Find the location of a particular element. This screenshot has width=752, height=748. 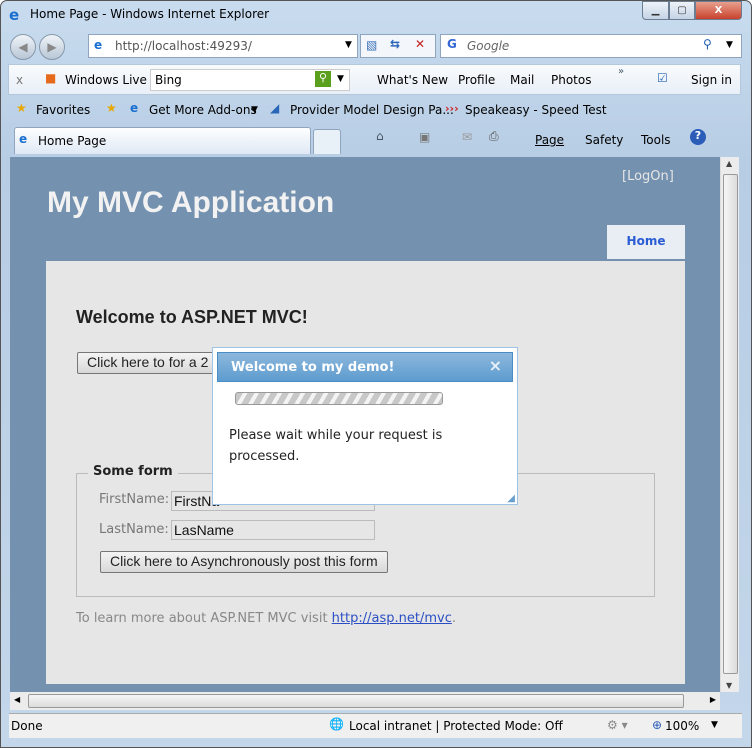

ie-tab-icon: e is located at coordinates (23, 139).